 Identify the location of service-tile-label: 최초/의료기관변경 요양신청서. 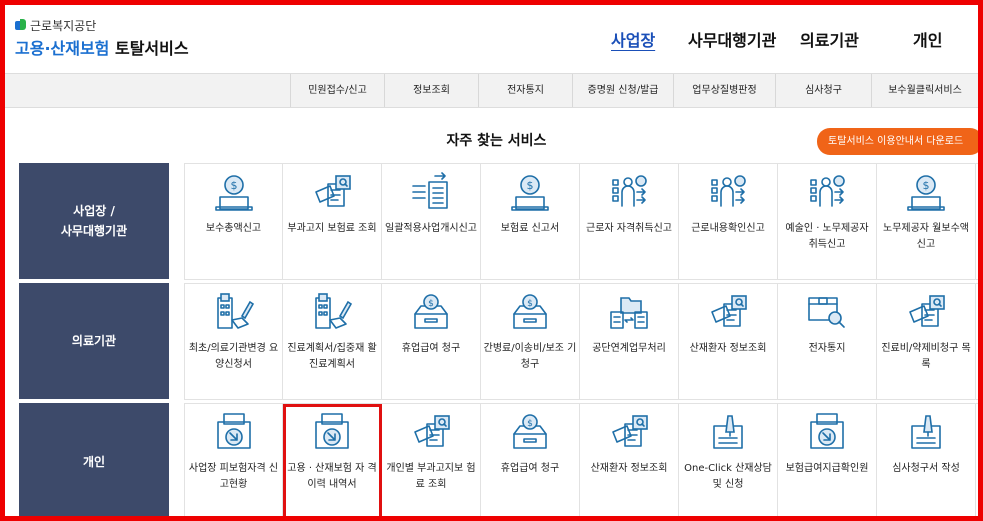
(233, 356).